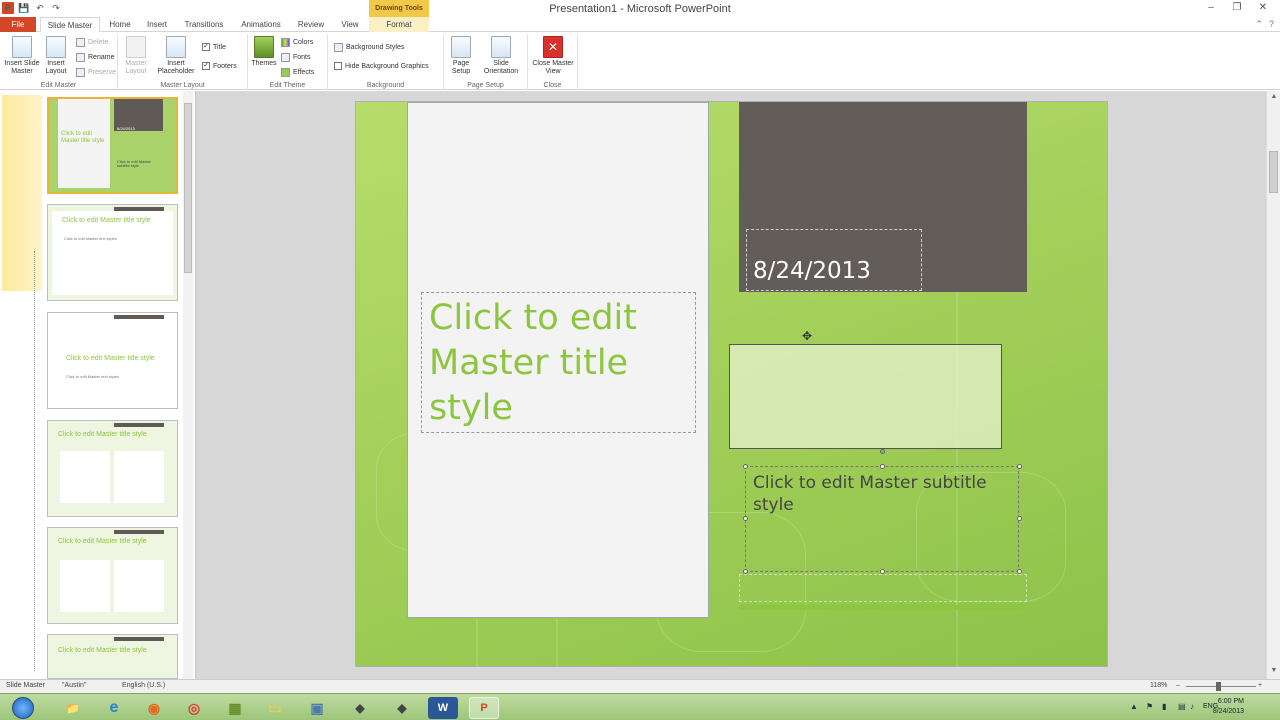 This screenshot has width=1280, height=720. What do you see at coordinates (206, 66) in the screenshot?
I see `footers-check-icon: ✓` at bounding box center [206, 66].